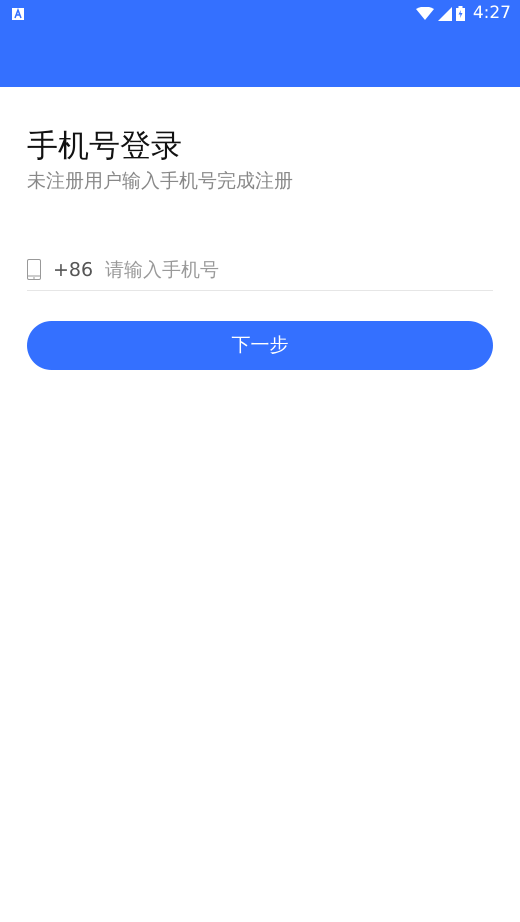 The height and width of the screenshot is (922, 520). Describe the element at coordinates (105, 147) in the screenshot. I see `page-title: 手机号登录` at that location.